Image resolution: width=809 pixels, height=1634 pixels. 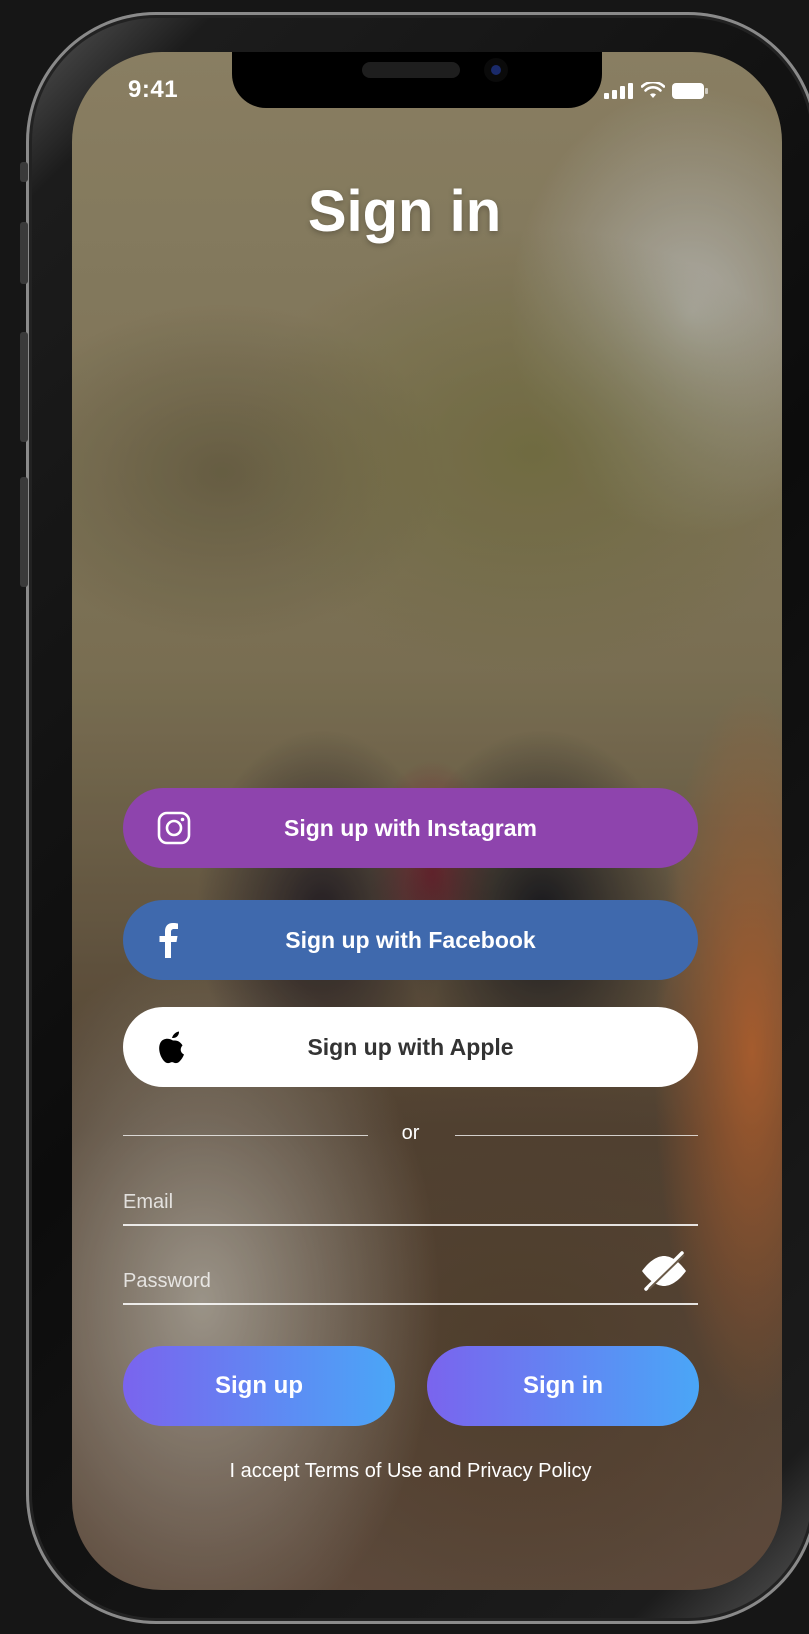 What do you see at coordinates (174, 828) in the screenshot?
I see `instagram-icon` at bounding box center [174, 828].